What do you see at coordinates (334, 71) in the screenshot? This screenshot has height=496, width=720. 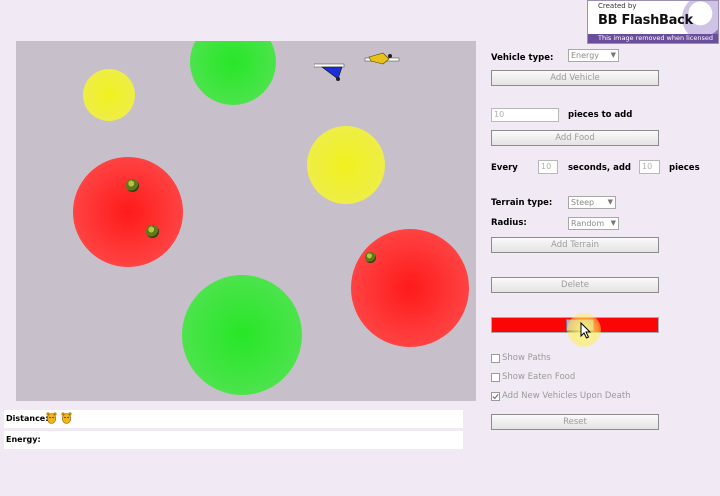 I see `vehicle-blue` at bounding box center [334, 71].